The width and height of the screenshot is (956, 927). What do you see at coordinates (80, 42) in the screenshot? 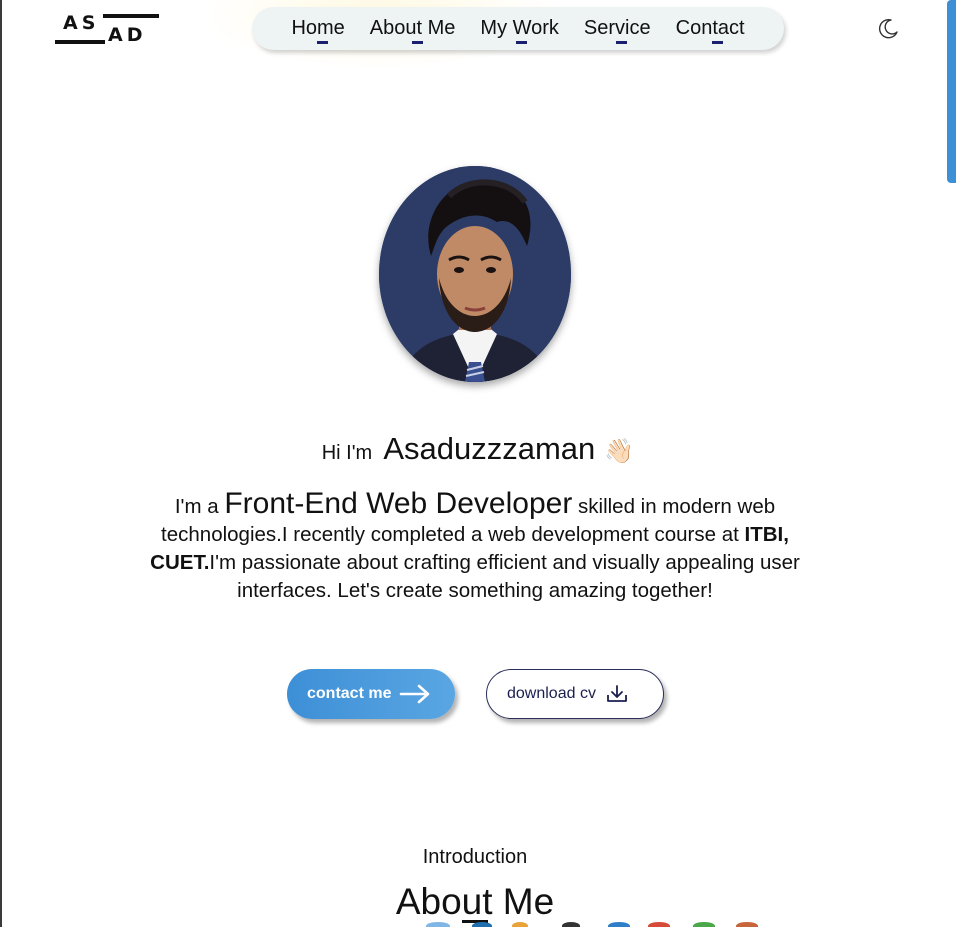
I see `logo-bar-bottom` at bounding box center [80, 42].